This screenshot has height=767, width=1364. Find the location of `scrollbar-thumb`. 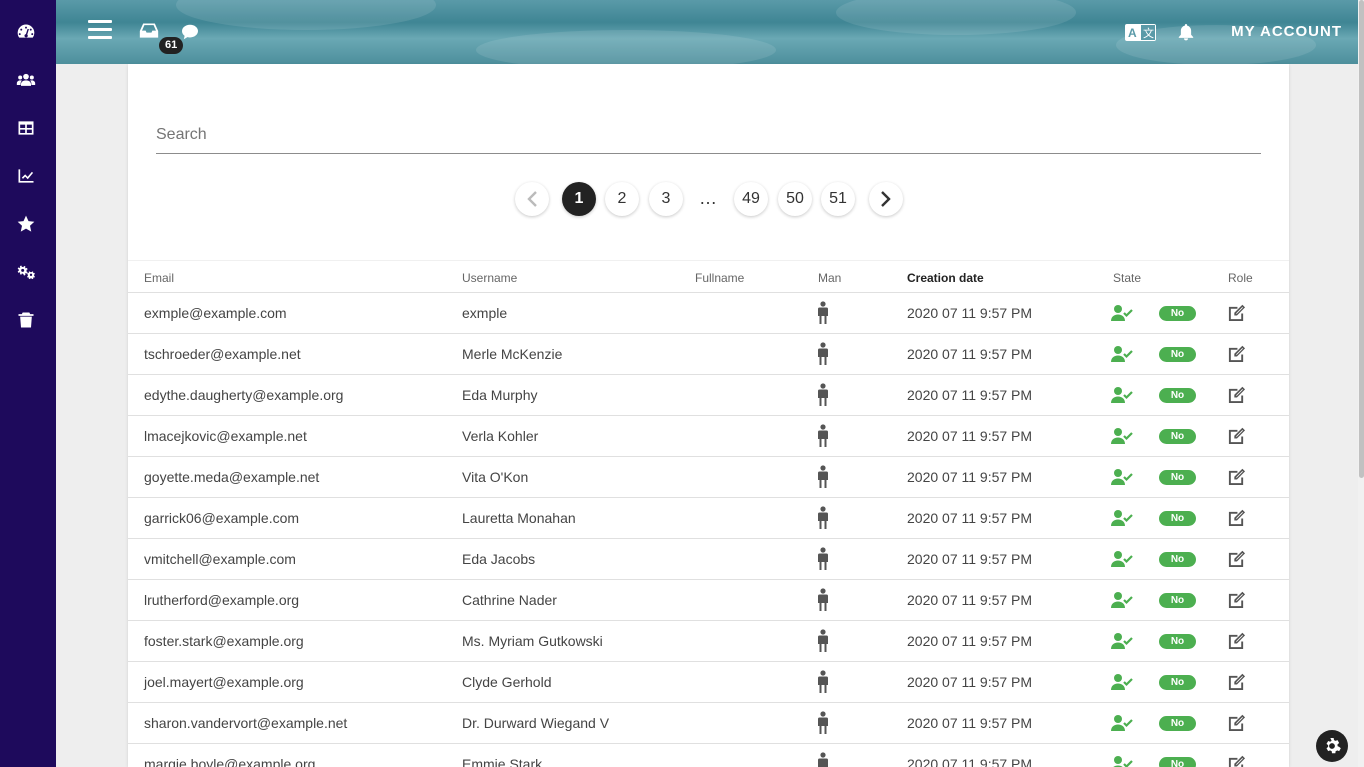

scrollbar-thumb is located at coordinates (1361, 239).